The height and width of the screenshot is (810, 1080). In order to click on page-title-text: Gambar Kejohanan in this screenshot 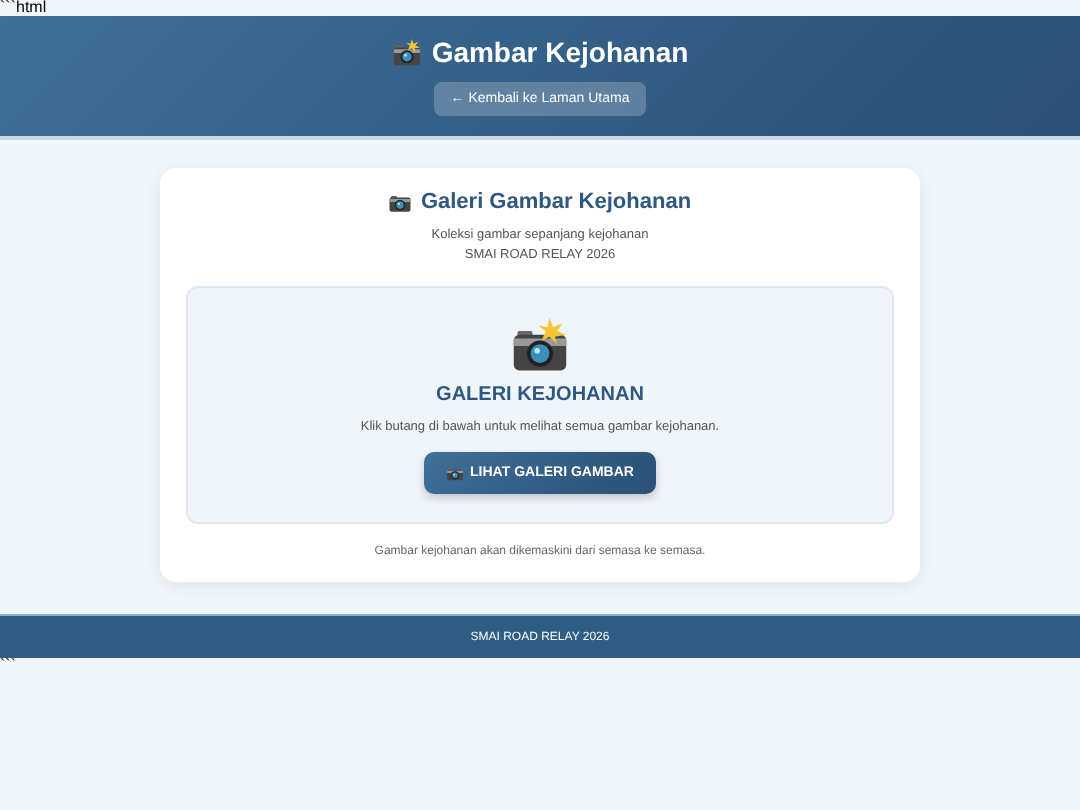, I will do `click(560, 52)`.